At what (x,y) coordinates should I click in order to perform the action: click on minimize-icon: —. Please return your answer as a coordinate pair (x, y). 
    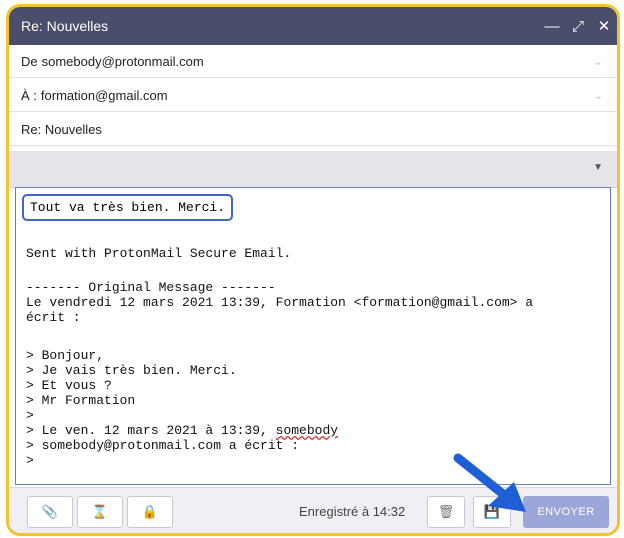
    Looking at the image, I should click on (552, 26).